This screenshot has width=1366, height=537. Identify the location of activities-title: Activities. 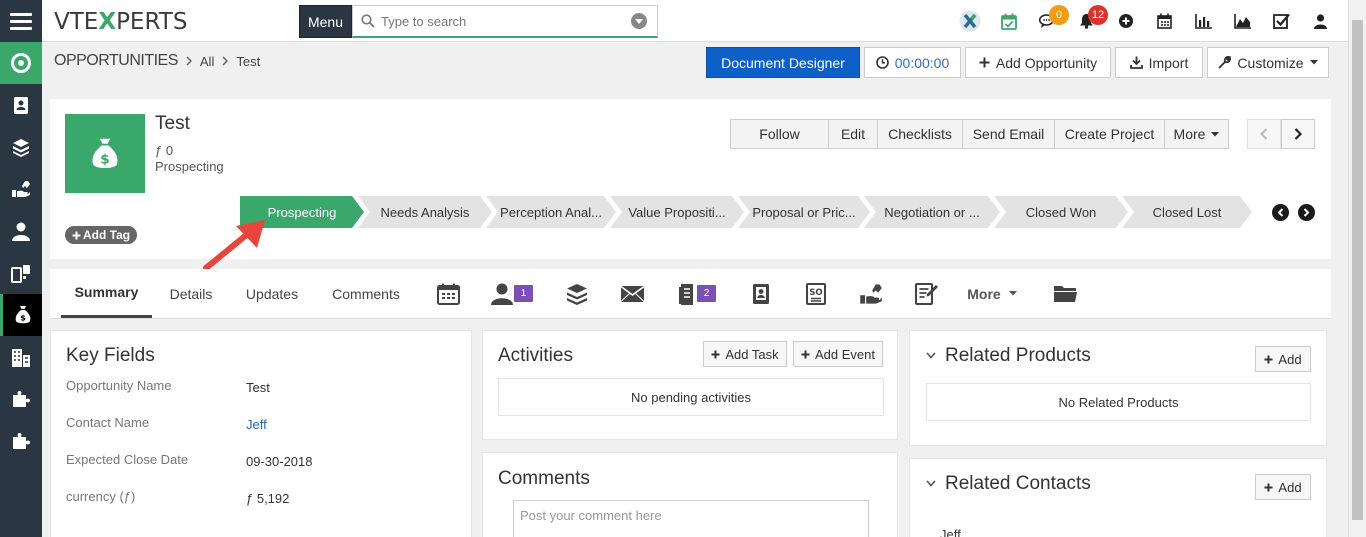
(535, 355).